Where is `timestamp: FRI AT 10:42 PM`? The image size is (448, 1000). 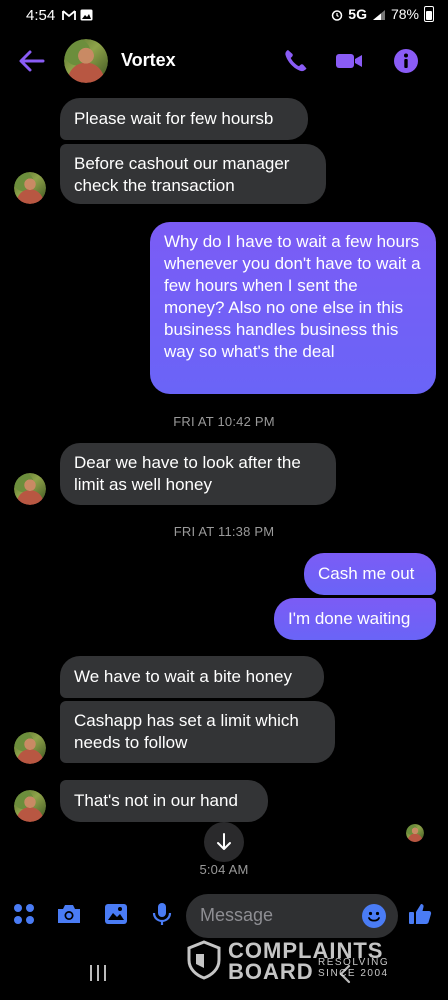
timestamp: FRI AT 10:42 PM is located at coordinates (224, 421).